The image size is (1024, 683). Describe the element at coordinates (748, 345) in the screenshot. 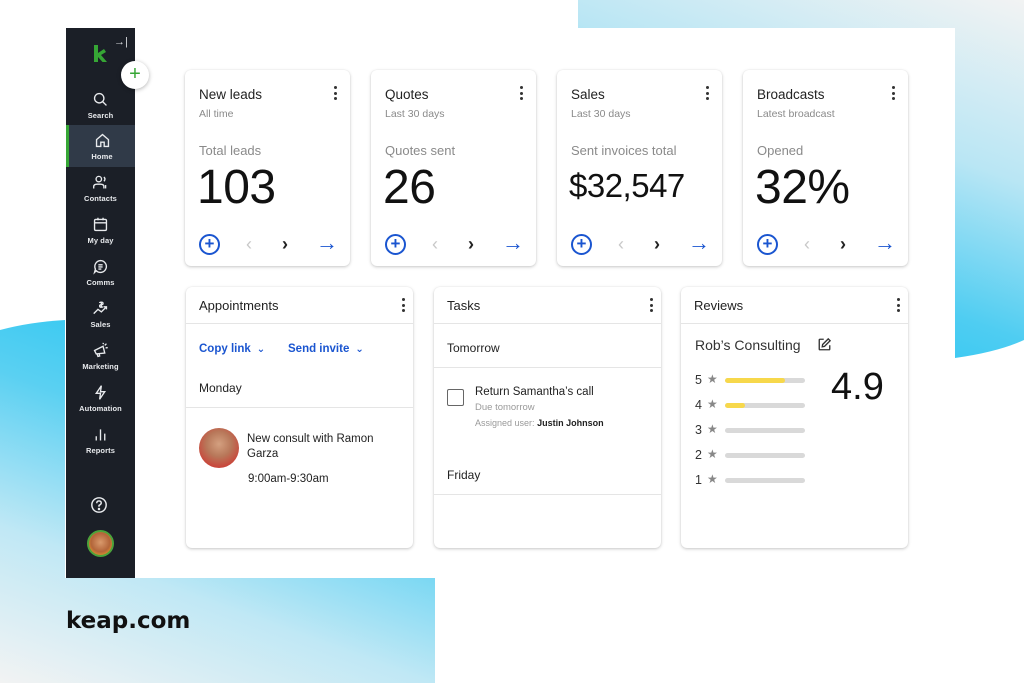

I see `business-name: Rob’s Consulting` at that location.